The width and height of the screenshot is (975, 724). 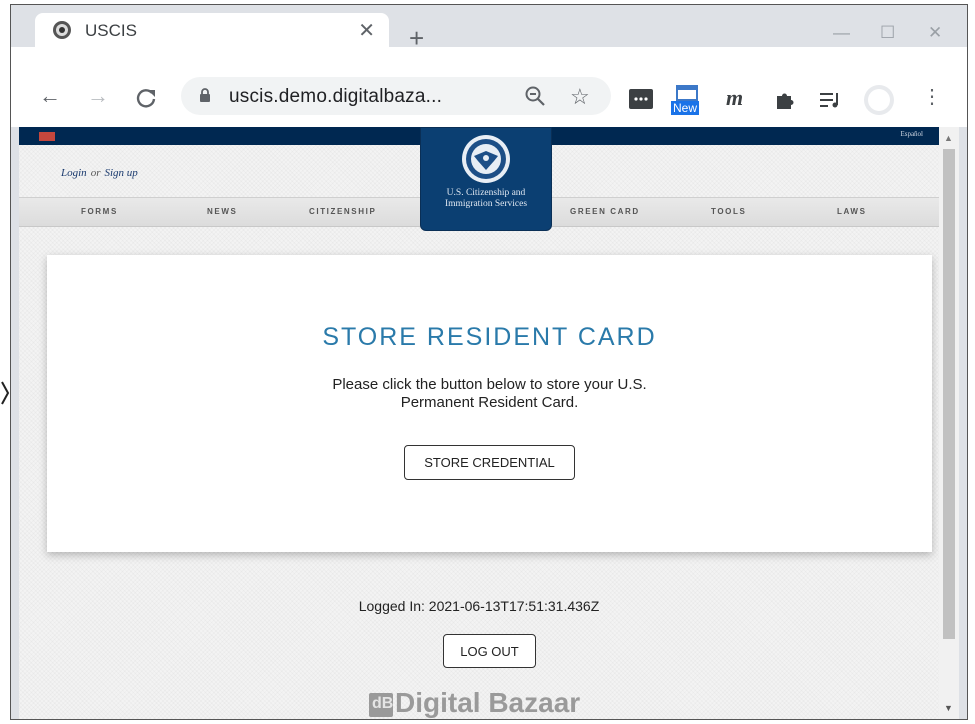 What do you see at coordinates (887, 33) in the screenshot?
I see `maximize-icon: ☐` at bounding box center [887, 33].